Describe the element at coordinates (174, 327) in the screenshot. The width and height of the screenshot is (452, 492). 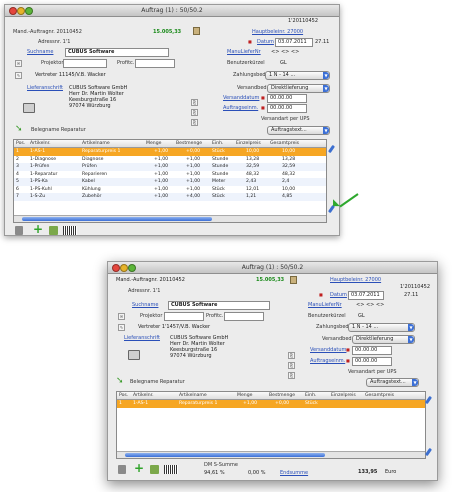
I see `vertreter-text: Vertreter 1'1457/V.B. Wacker` at that location.